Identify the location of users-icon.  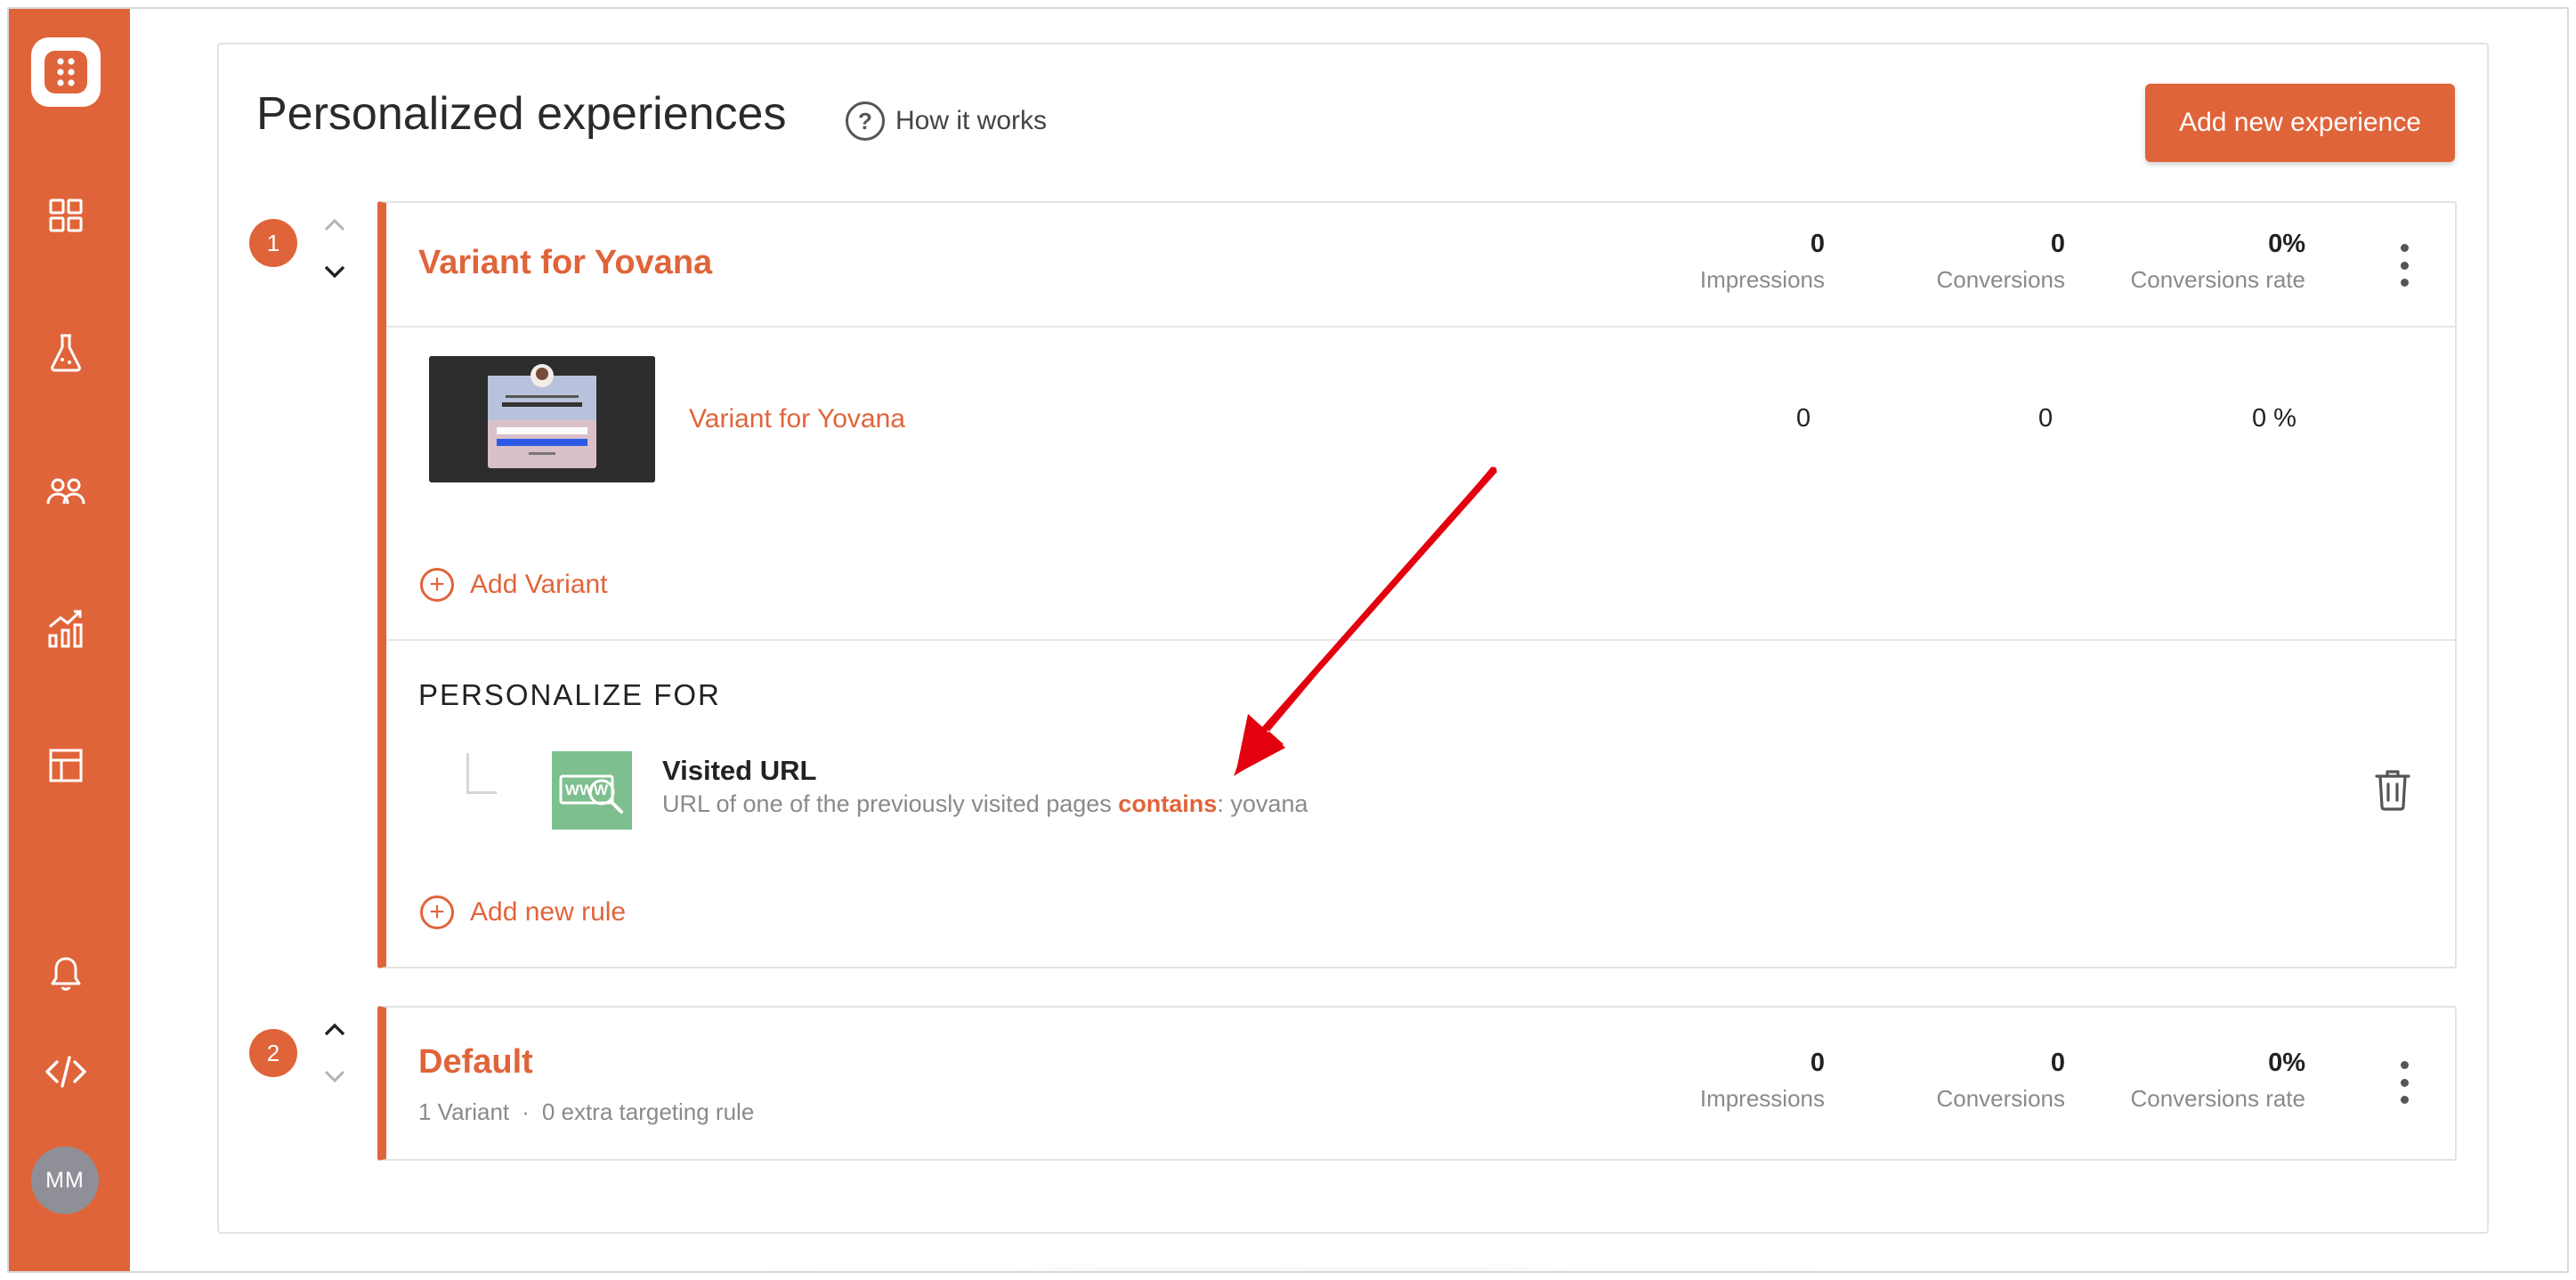
(66, 491).